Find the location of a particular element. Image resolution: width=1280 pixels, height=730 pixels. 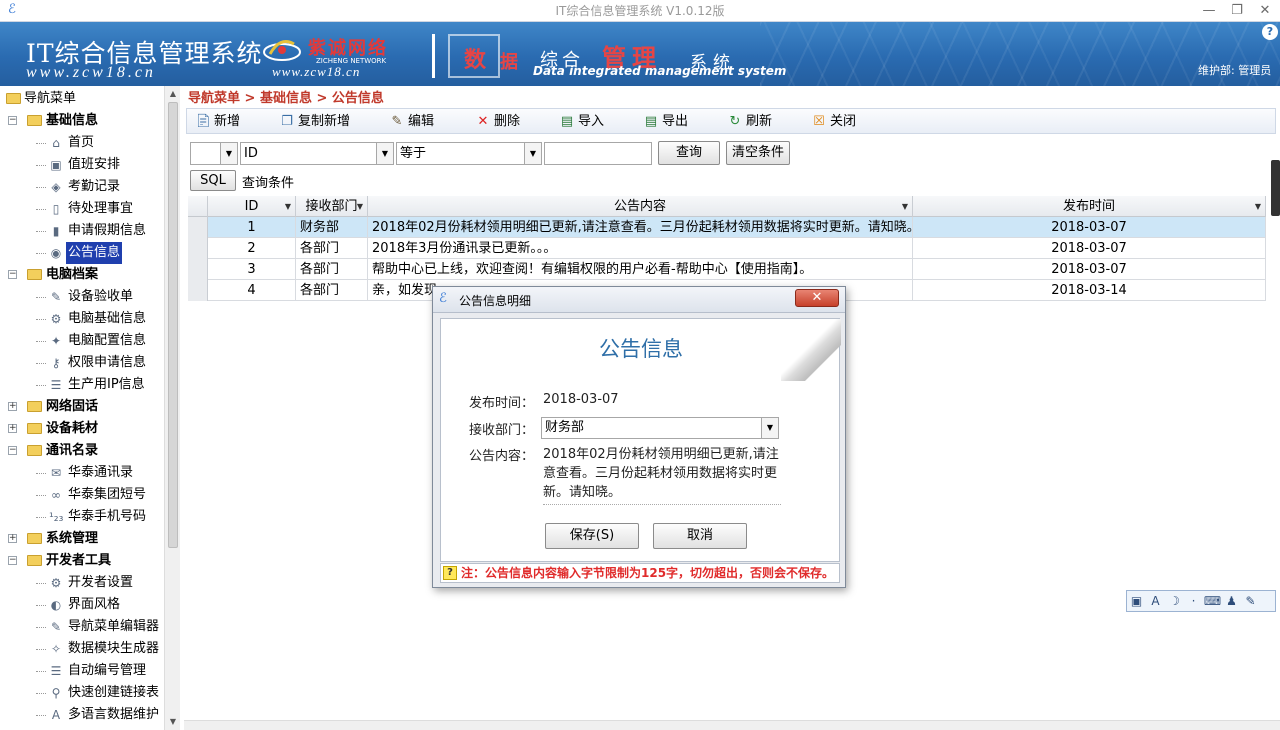

new-button: 📄︎ 新增 is located at coordinates (217, 122).